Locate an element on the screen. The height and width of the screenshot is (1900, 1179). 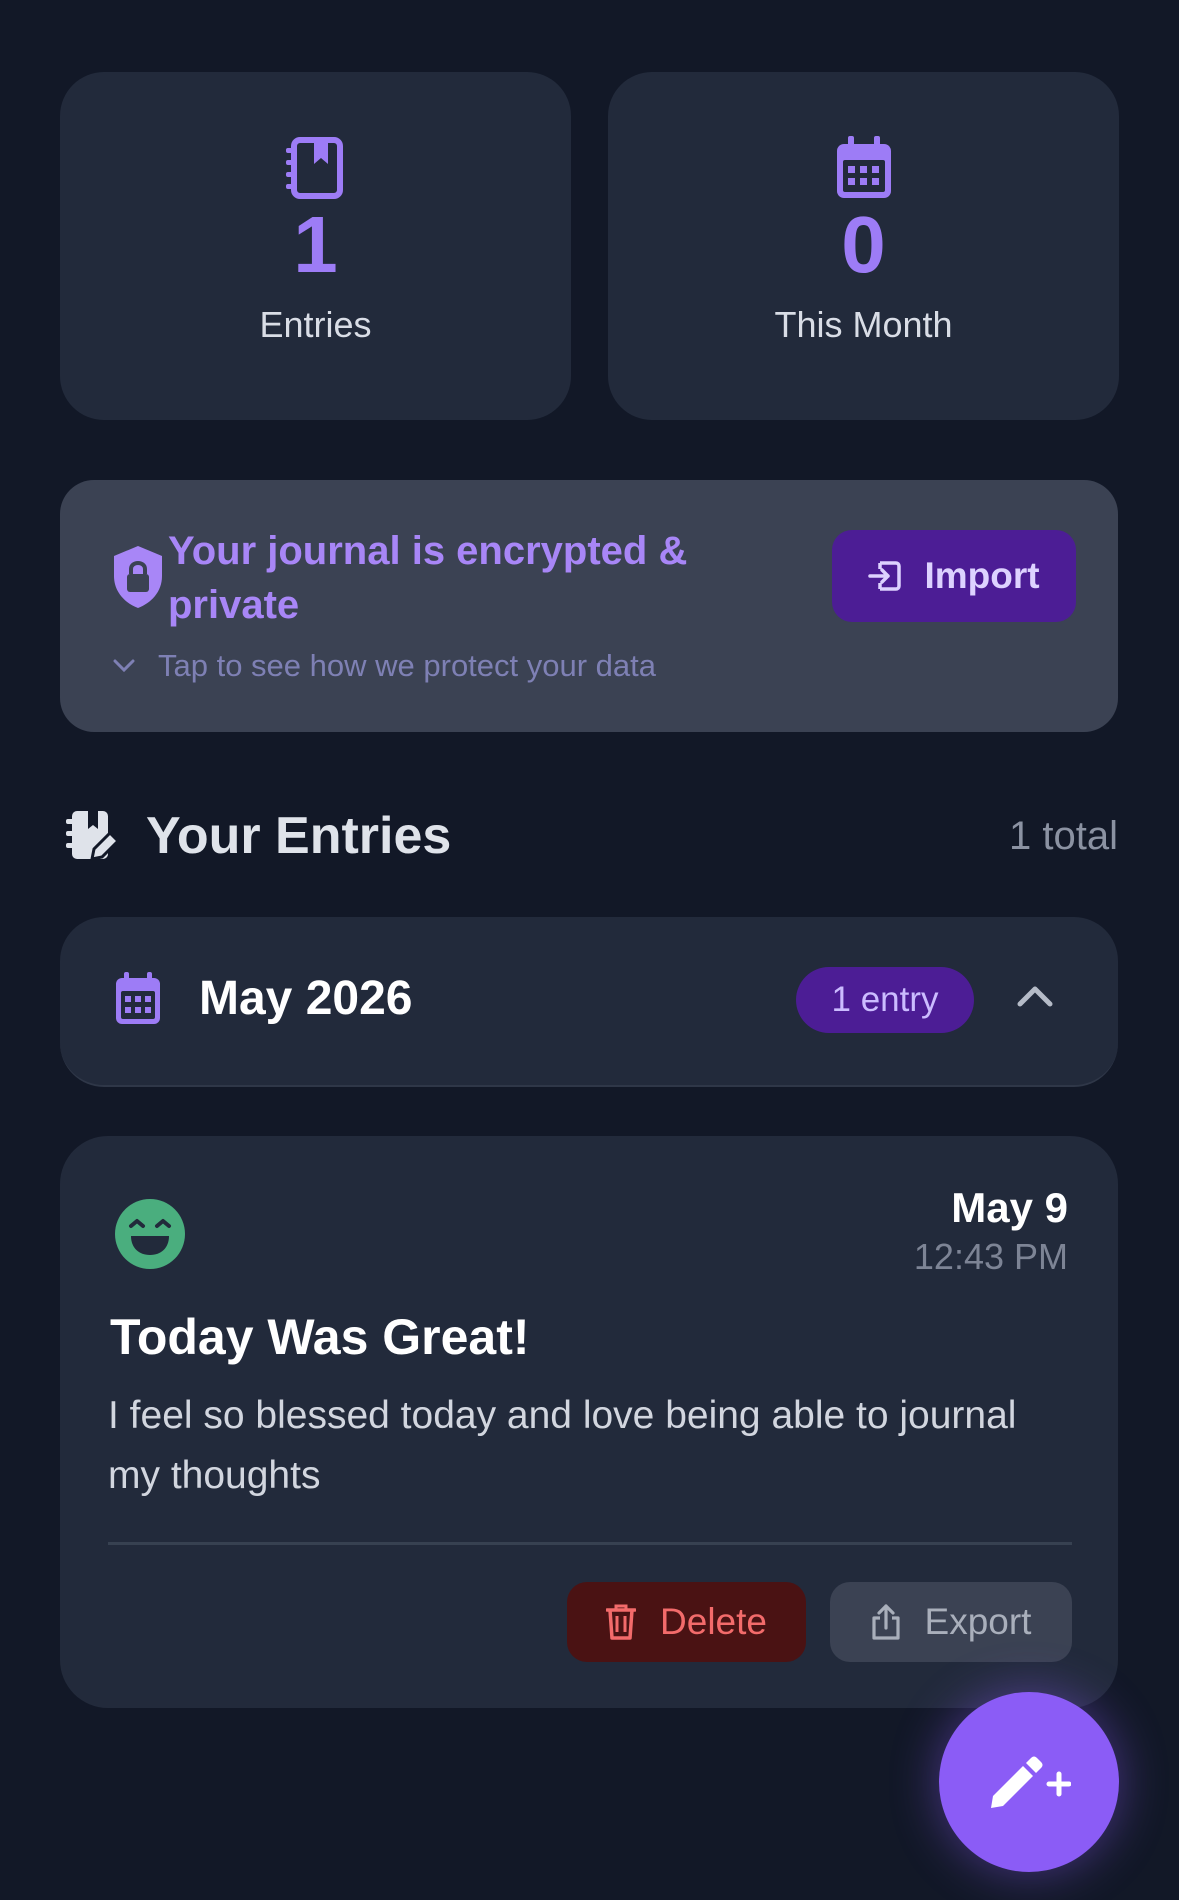
entries-section-title: Your Entries is located at coordinates (299, 836).